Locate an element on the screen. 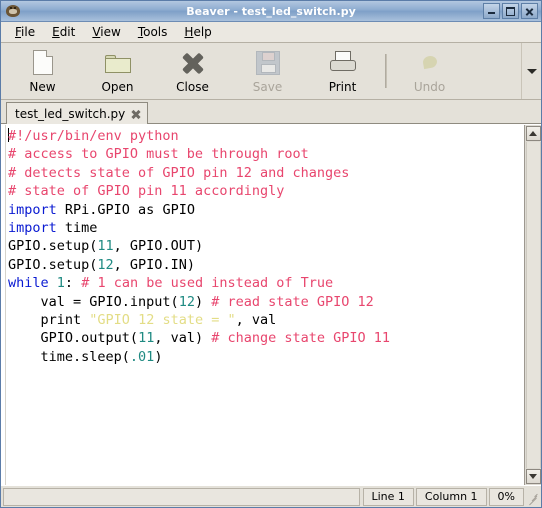 This screenshot has height=508, width=542. status-message-area is located at coordinates (181, 496).